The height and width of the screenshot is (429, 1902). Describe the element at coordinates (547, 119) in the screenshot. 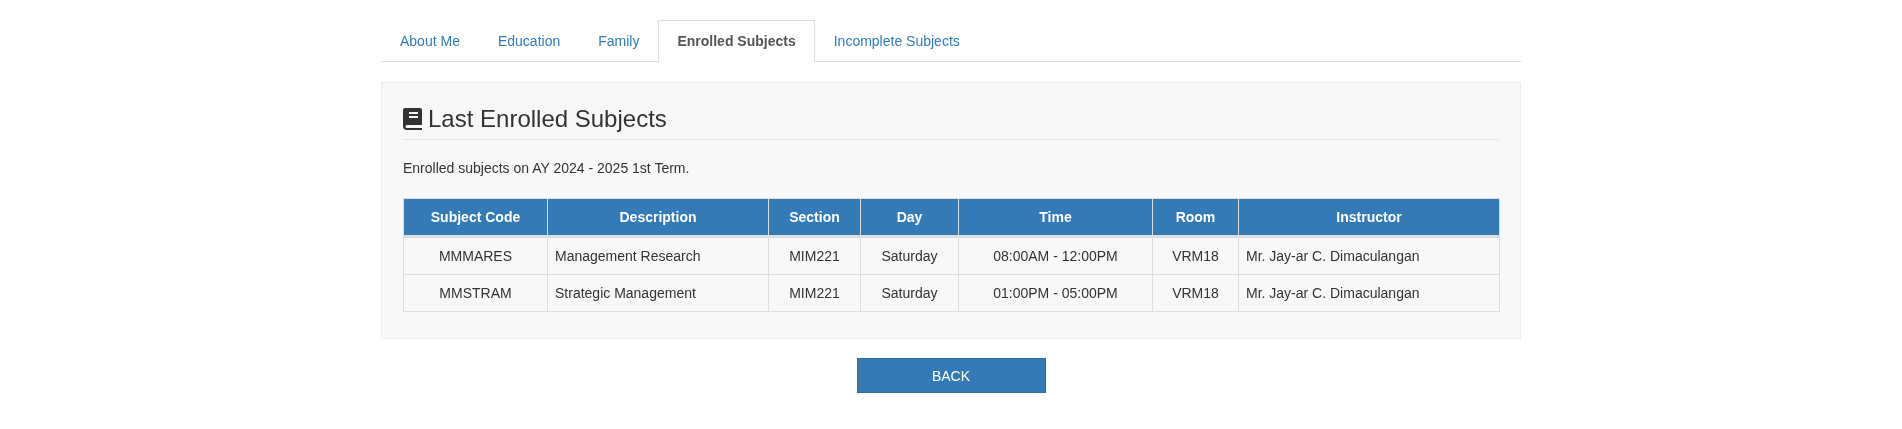

I see `section-title: Last Enrolled Subjects` at that location.